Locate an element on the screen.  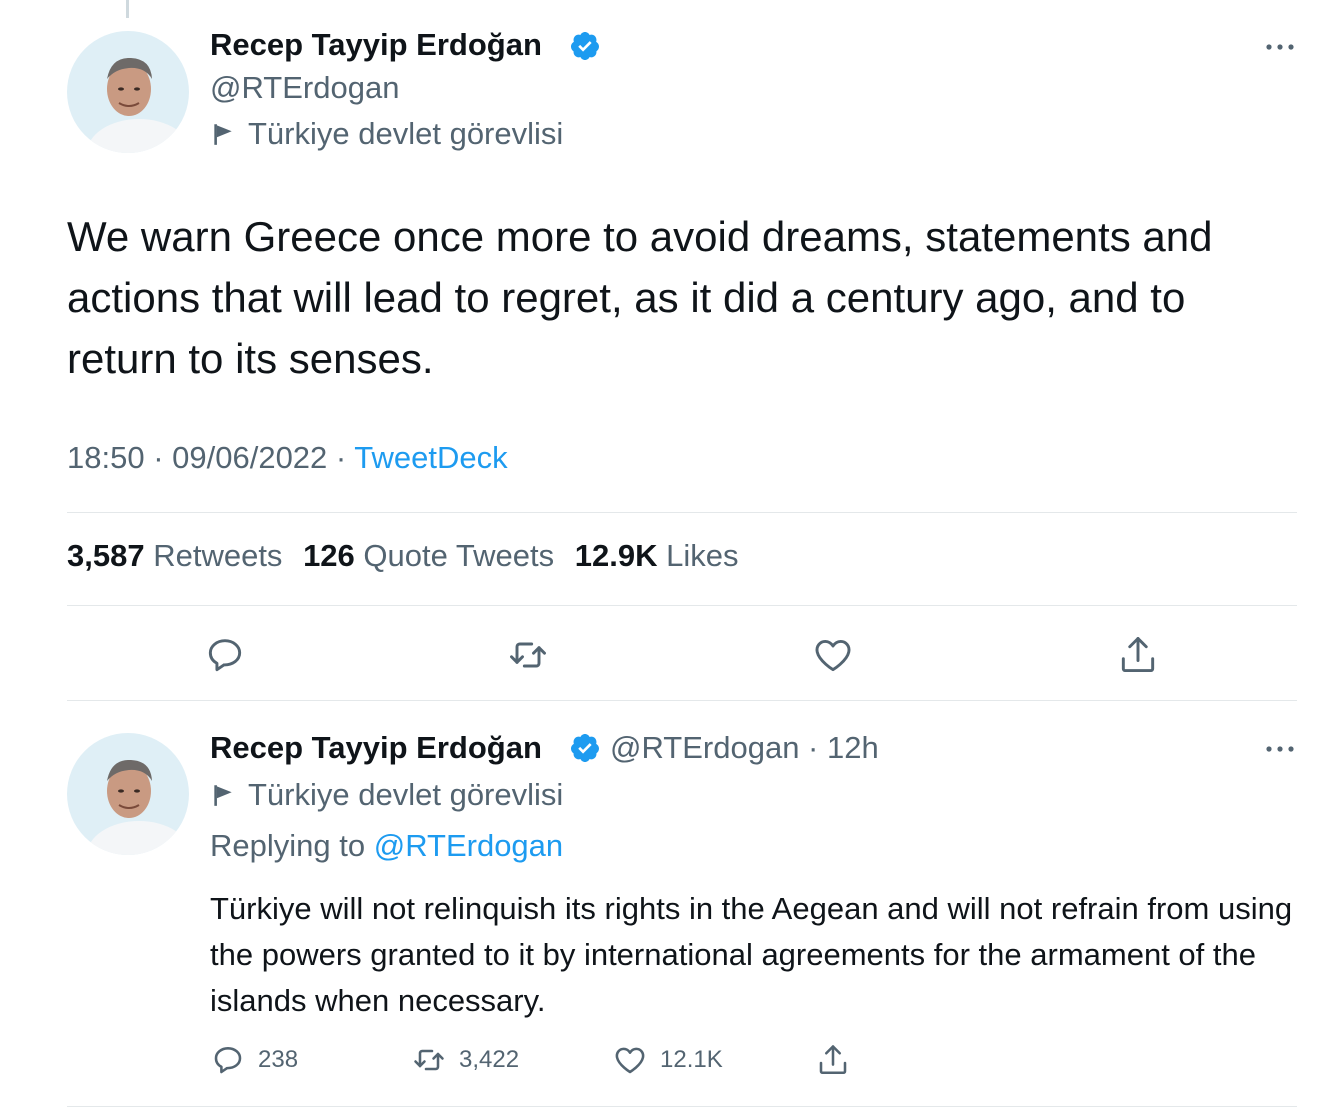
reply-retweet-button: 3,422 is located at coordinates (465, 1060).